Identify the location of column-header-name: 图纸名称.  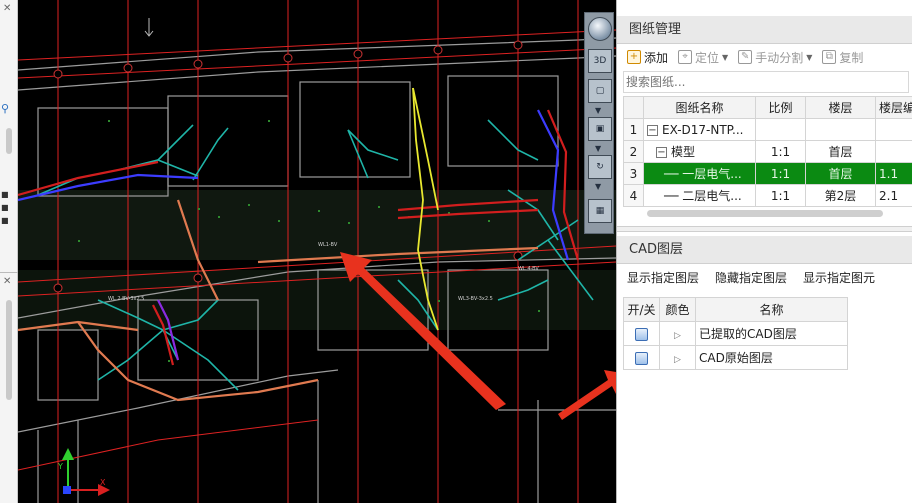
(699, 107).